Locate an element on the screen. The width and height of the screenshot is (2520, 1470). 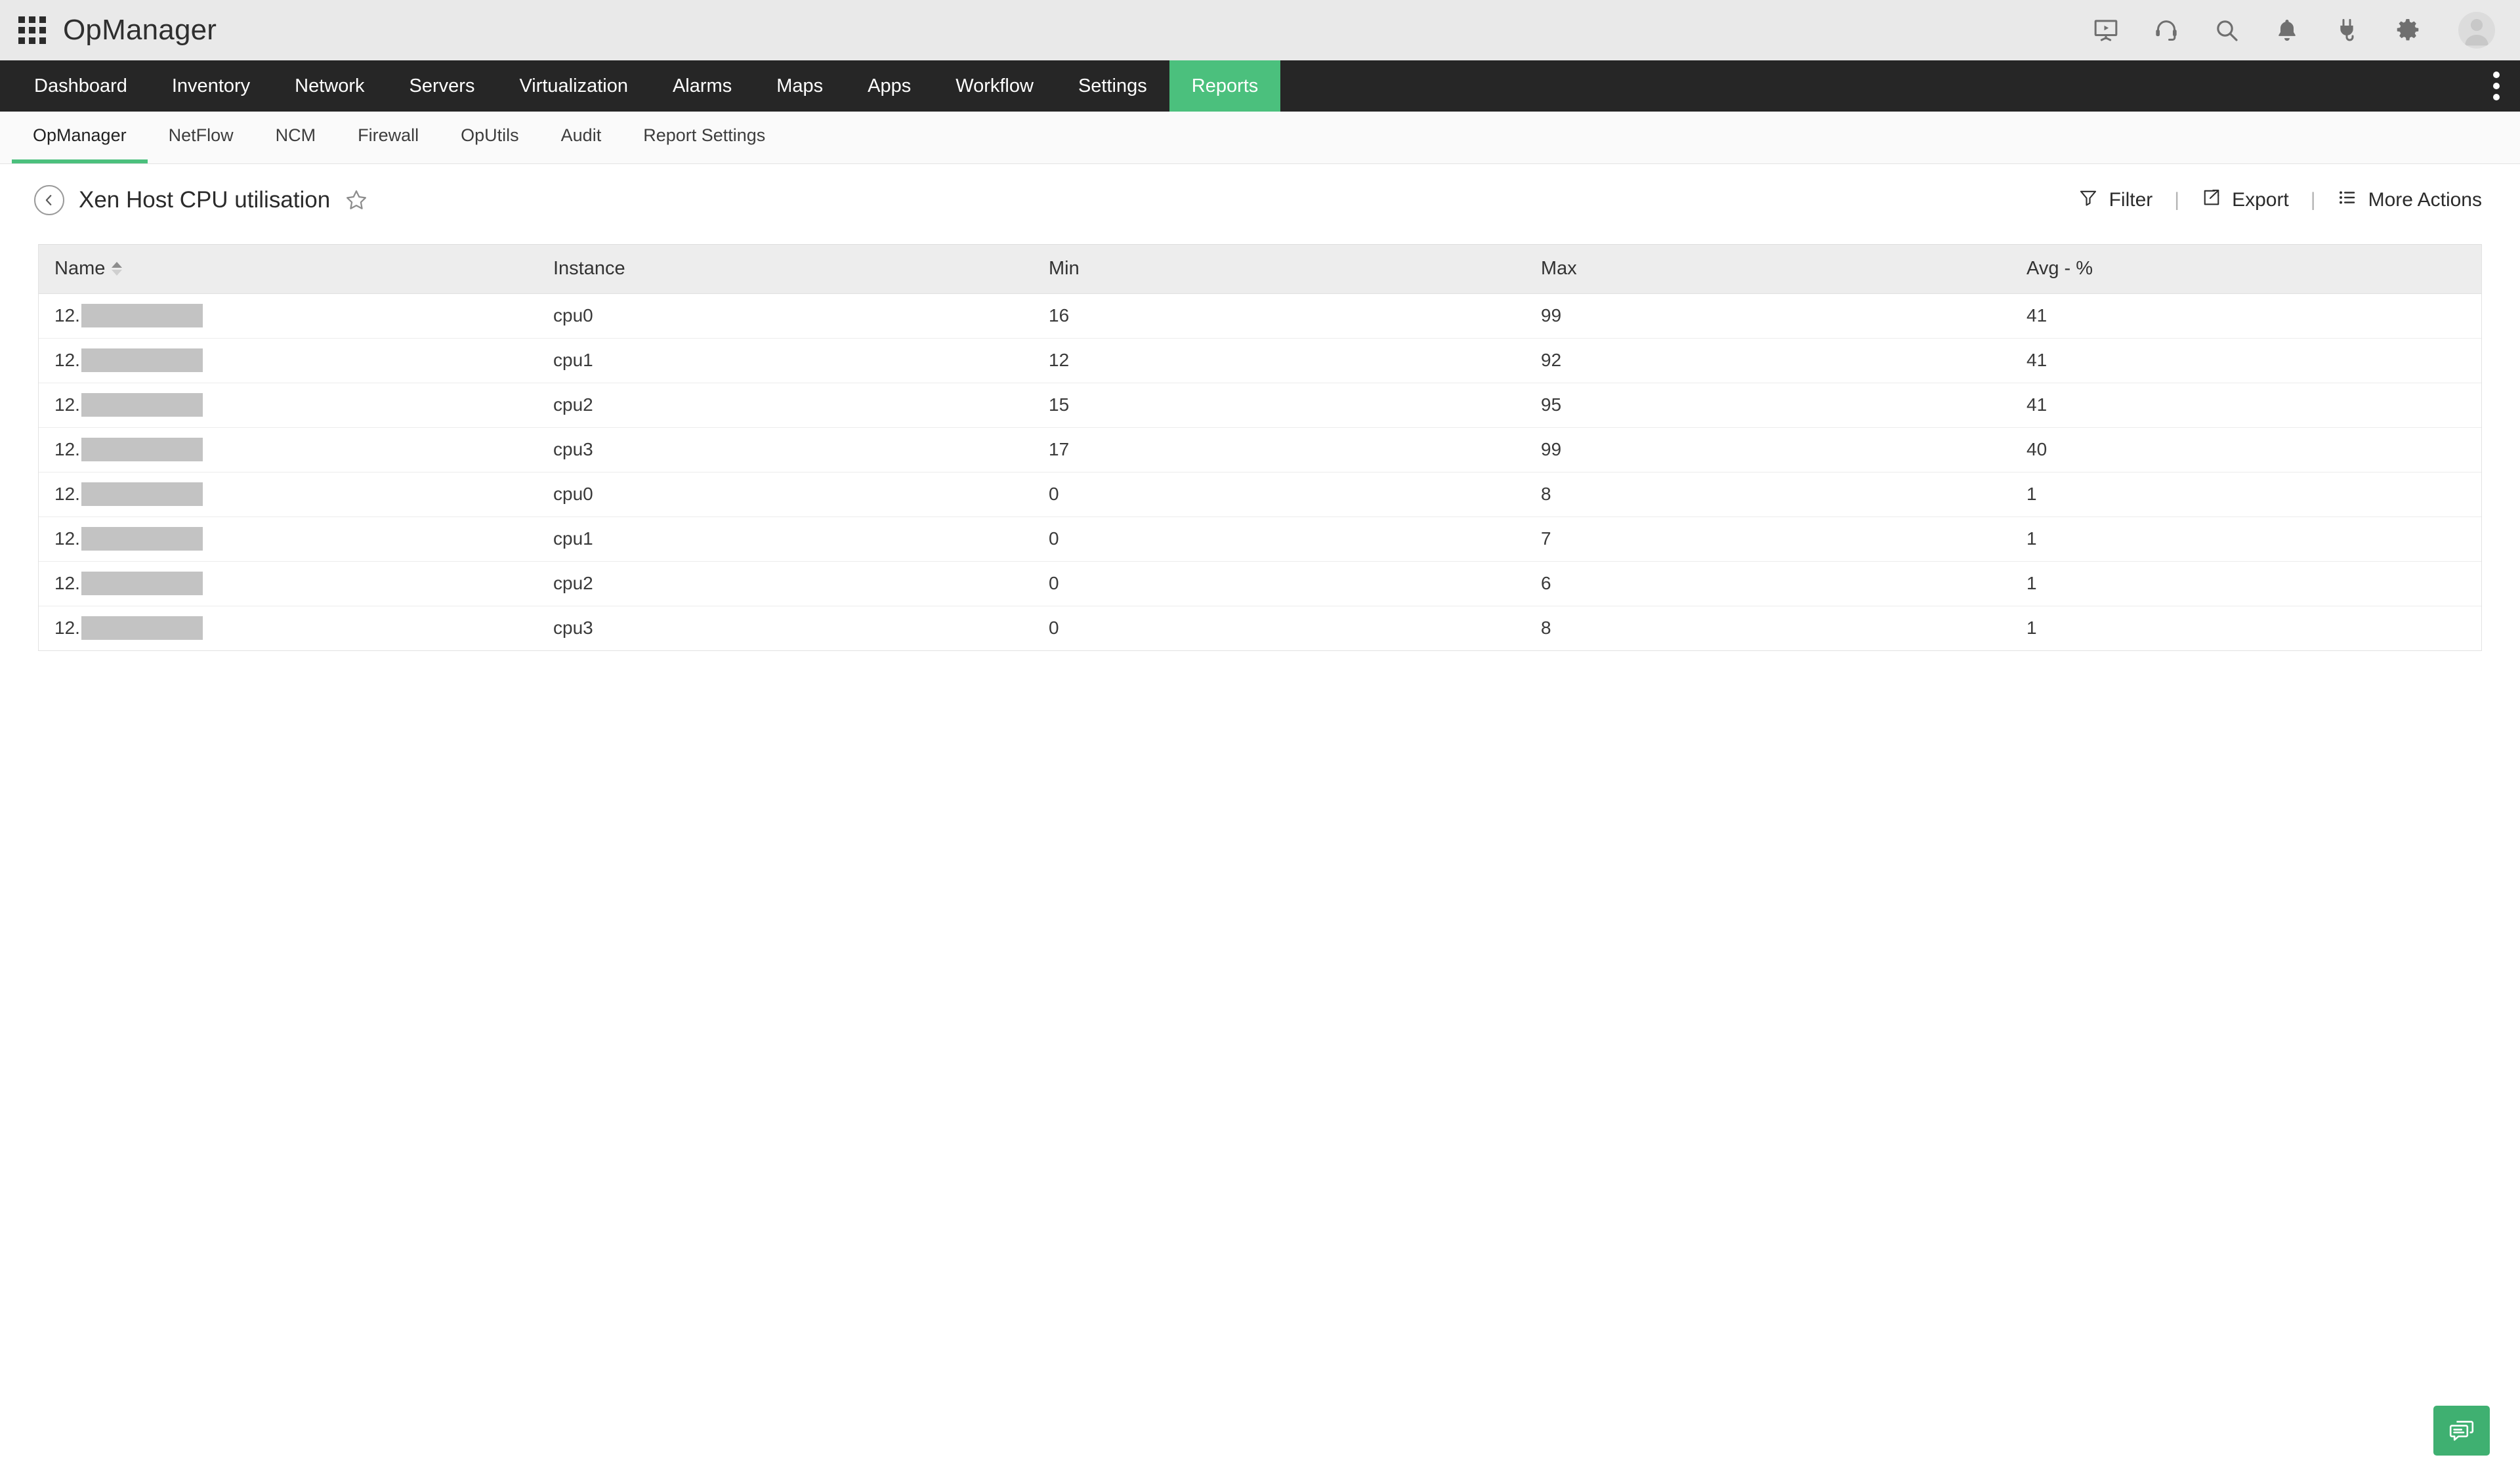
cell-avg: 41 is located at coordinates (2246, 315).